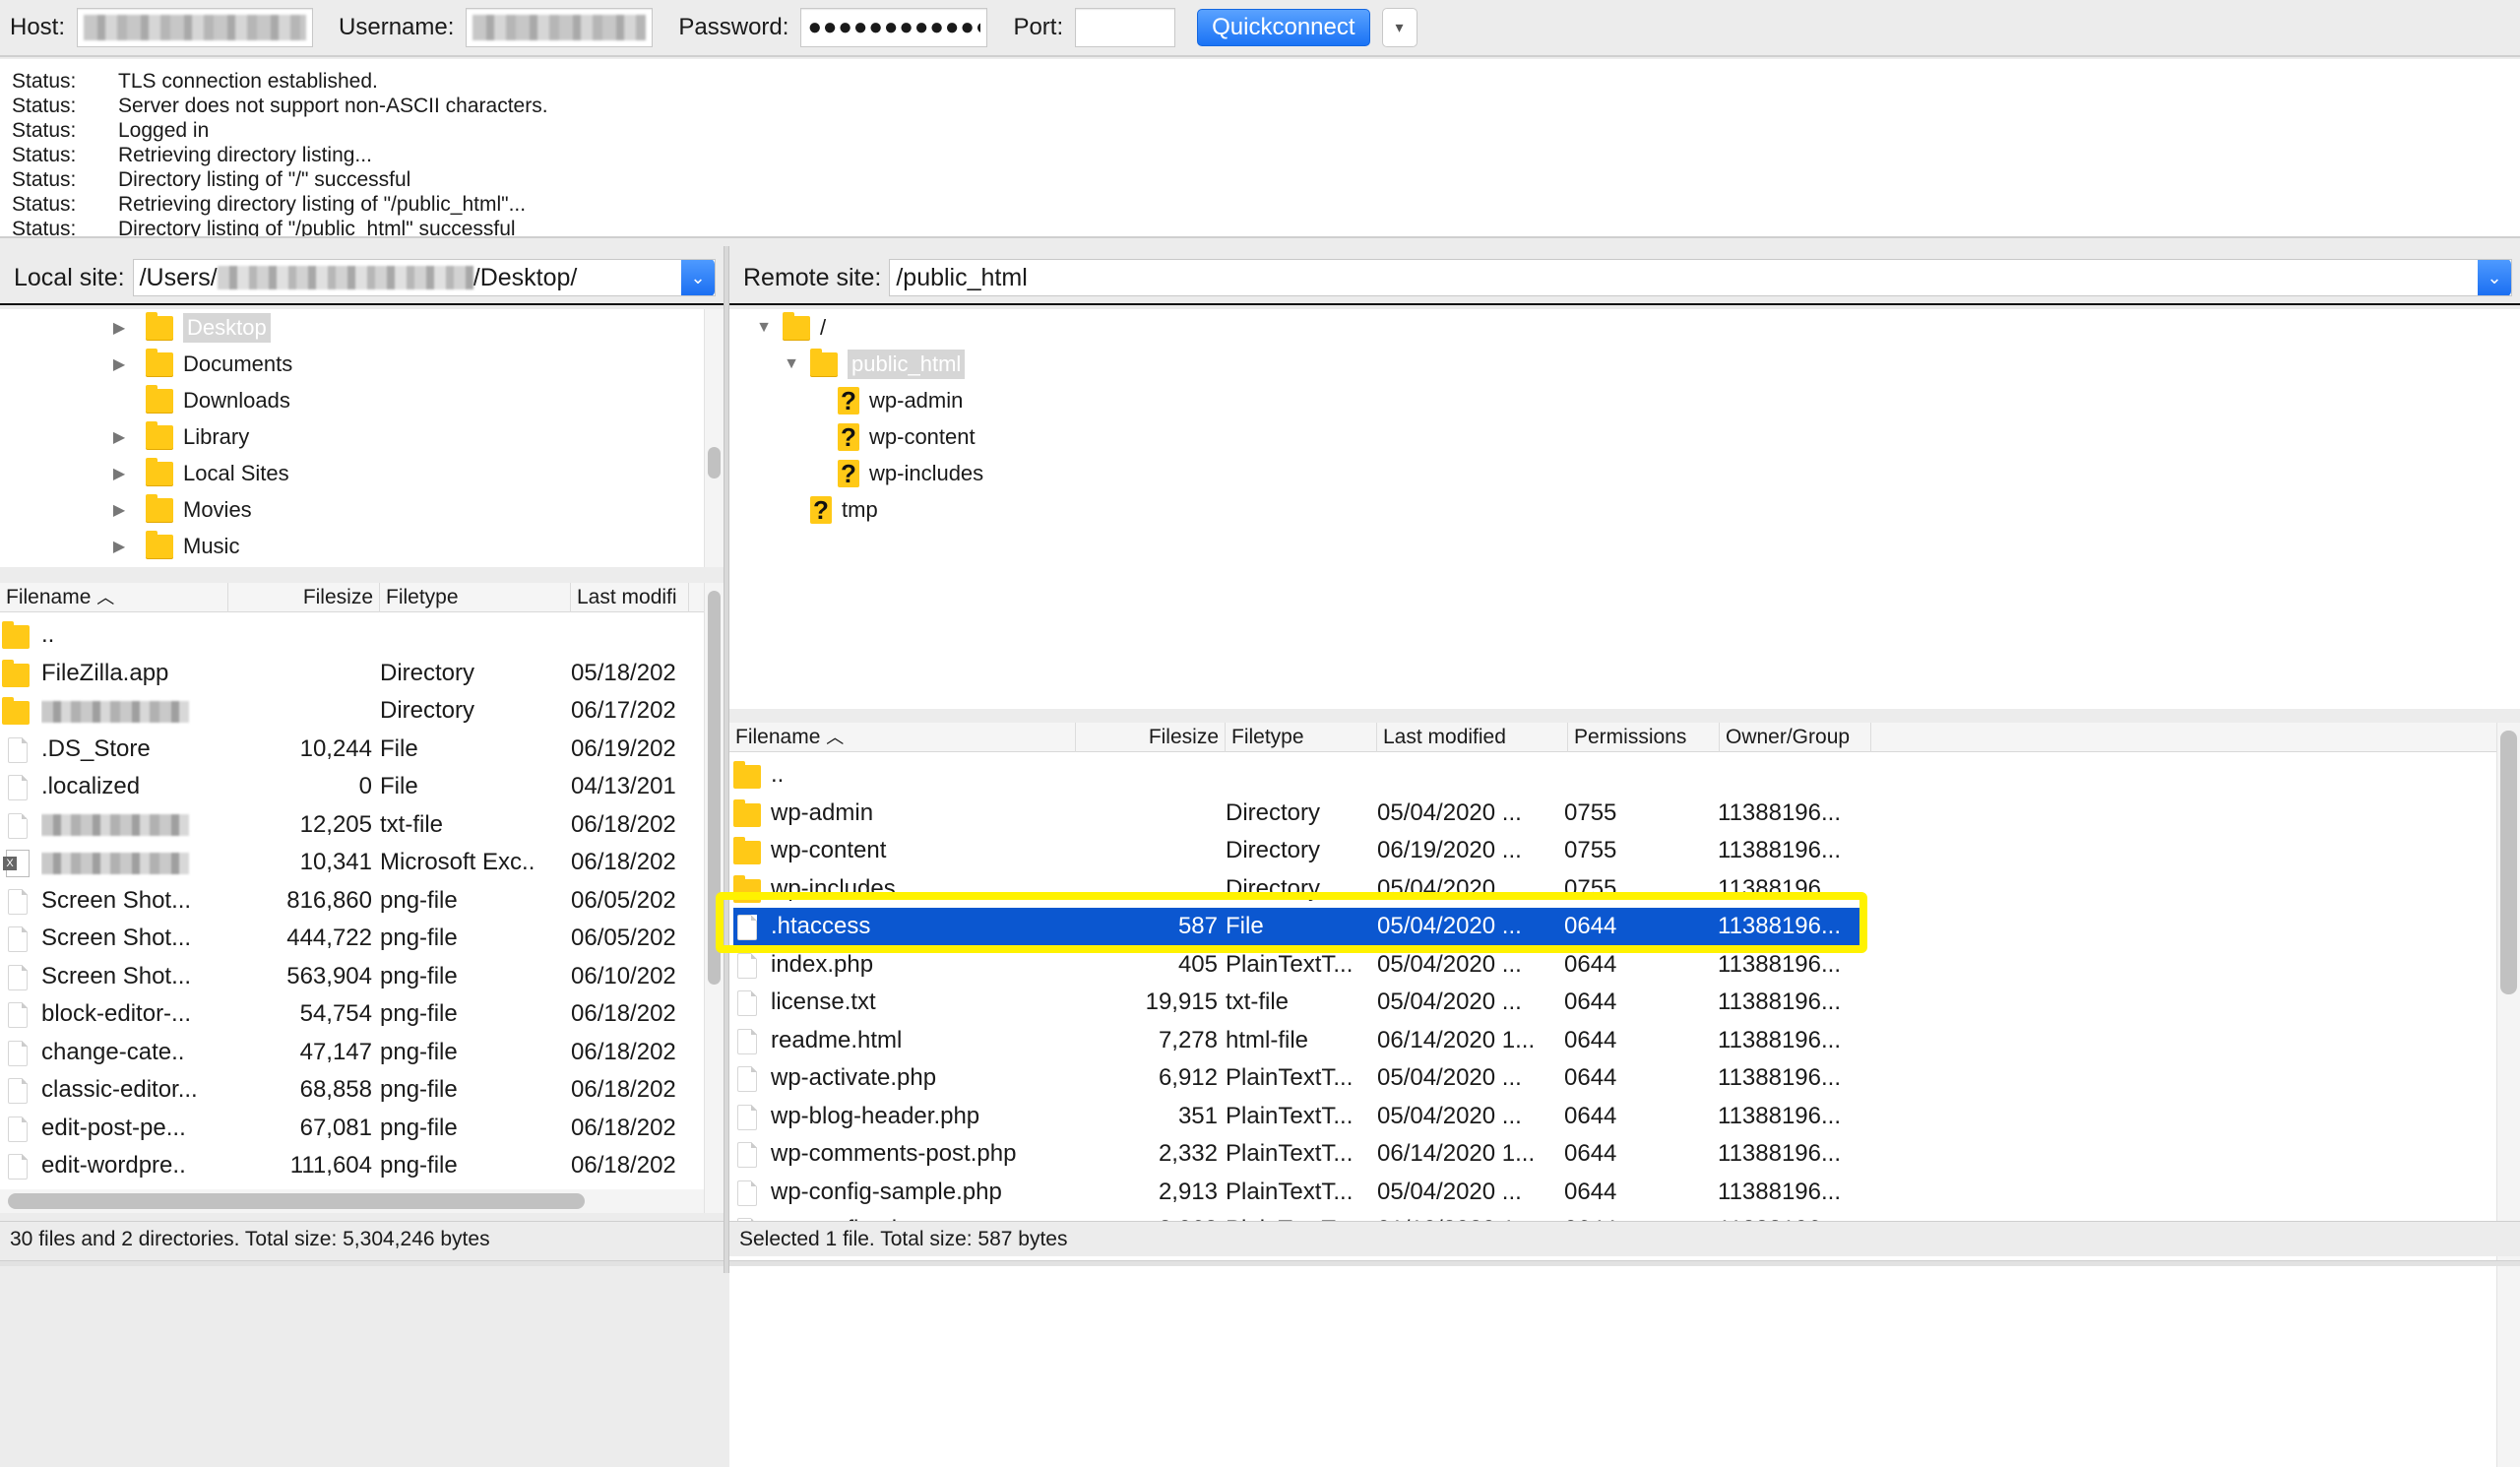 The width and height of the screenshot is (2520, 1467). I want to click on local-file-type: File, so click(399, 786).